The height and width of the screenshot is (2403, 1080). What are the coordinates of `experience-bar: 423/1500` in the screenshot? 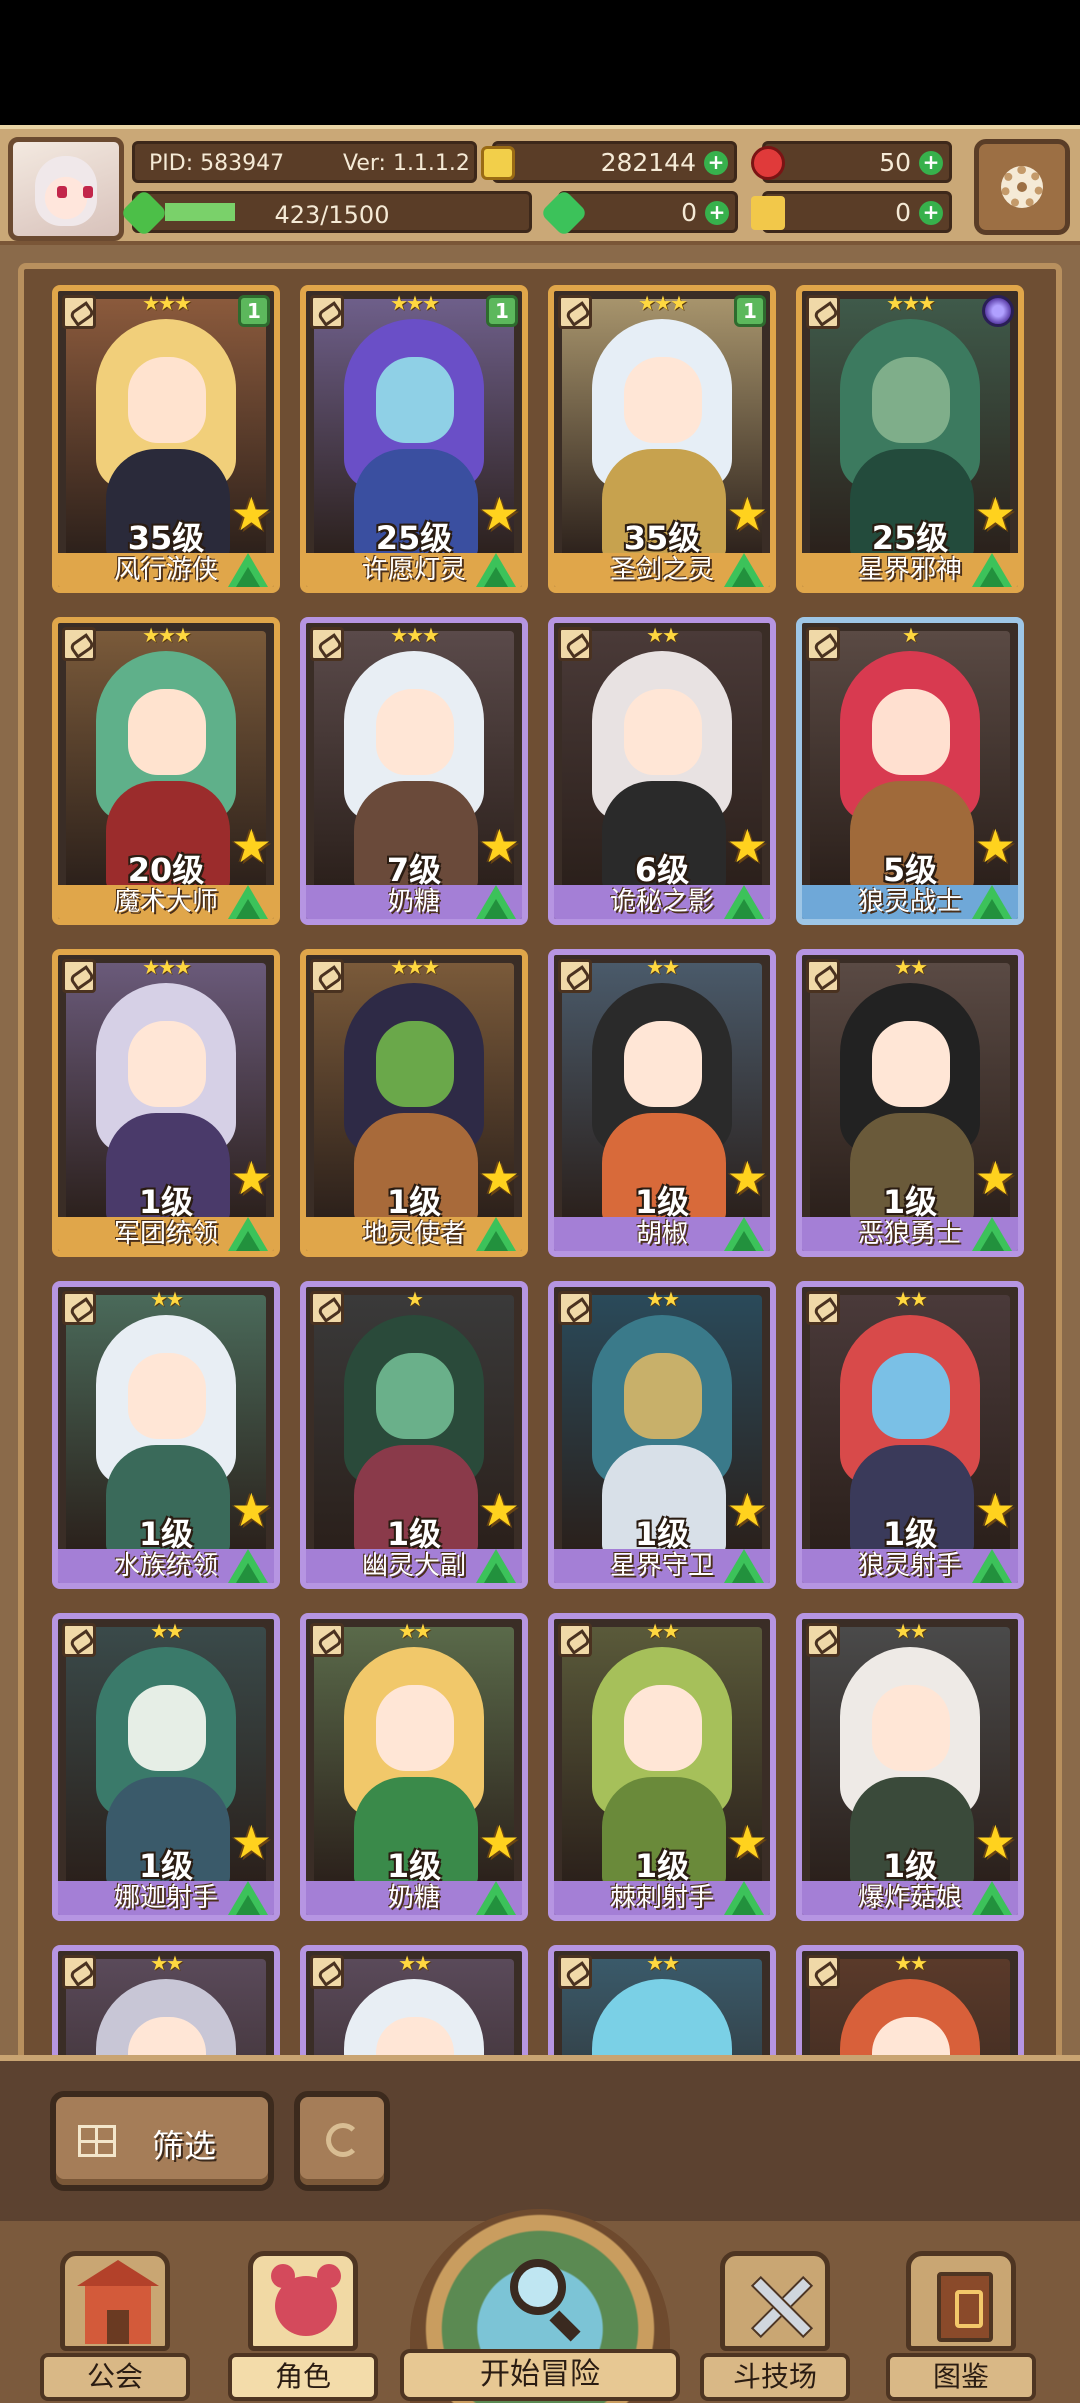 It's located at (325, 213).